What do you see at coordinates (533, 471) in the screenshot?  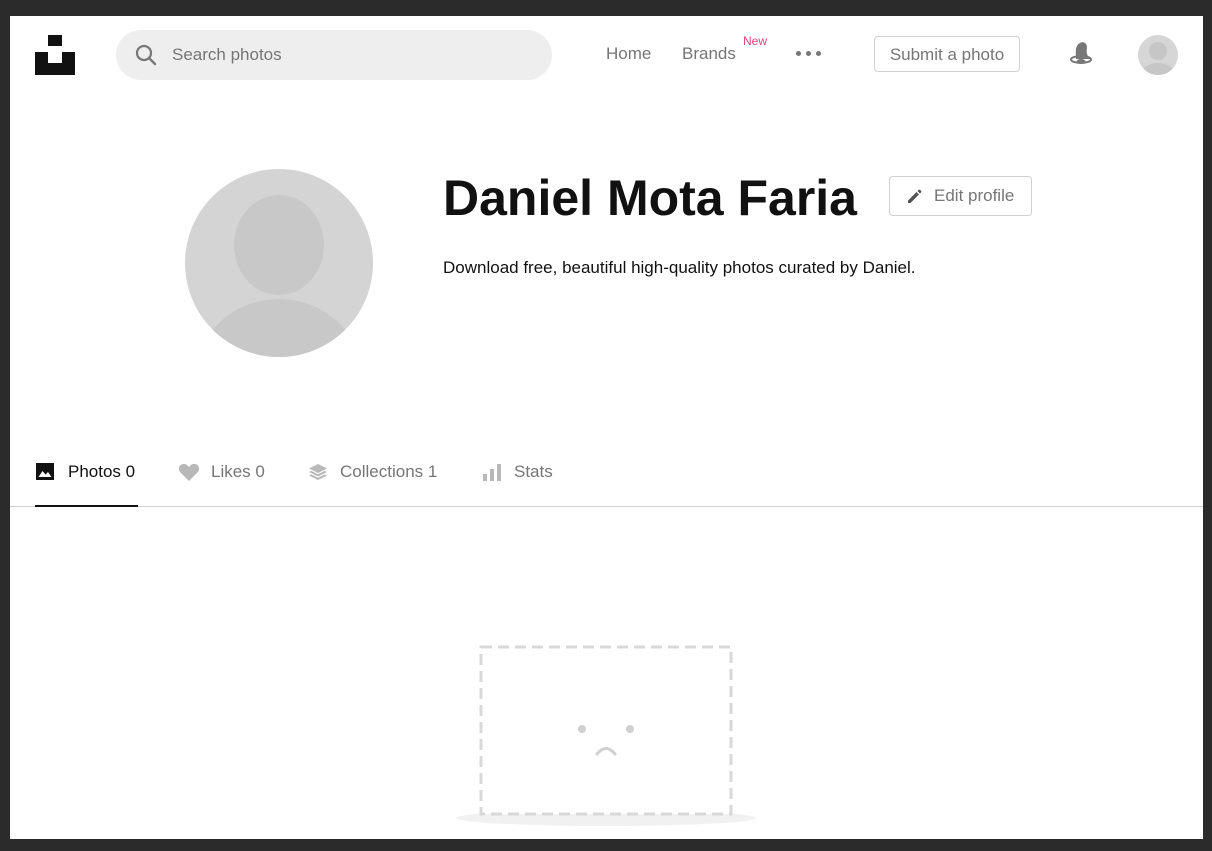 I see `tab-stats-label: Stats` at bounding box center [533, 471].